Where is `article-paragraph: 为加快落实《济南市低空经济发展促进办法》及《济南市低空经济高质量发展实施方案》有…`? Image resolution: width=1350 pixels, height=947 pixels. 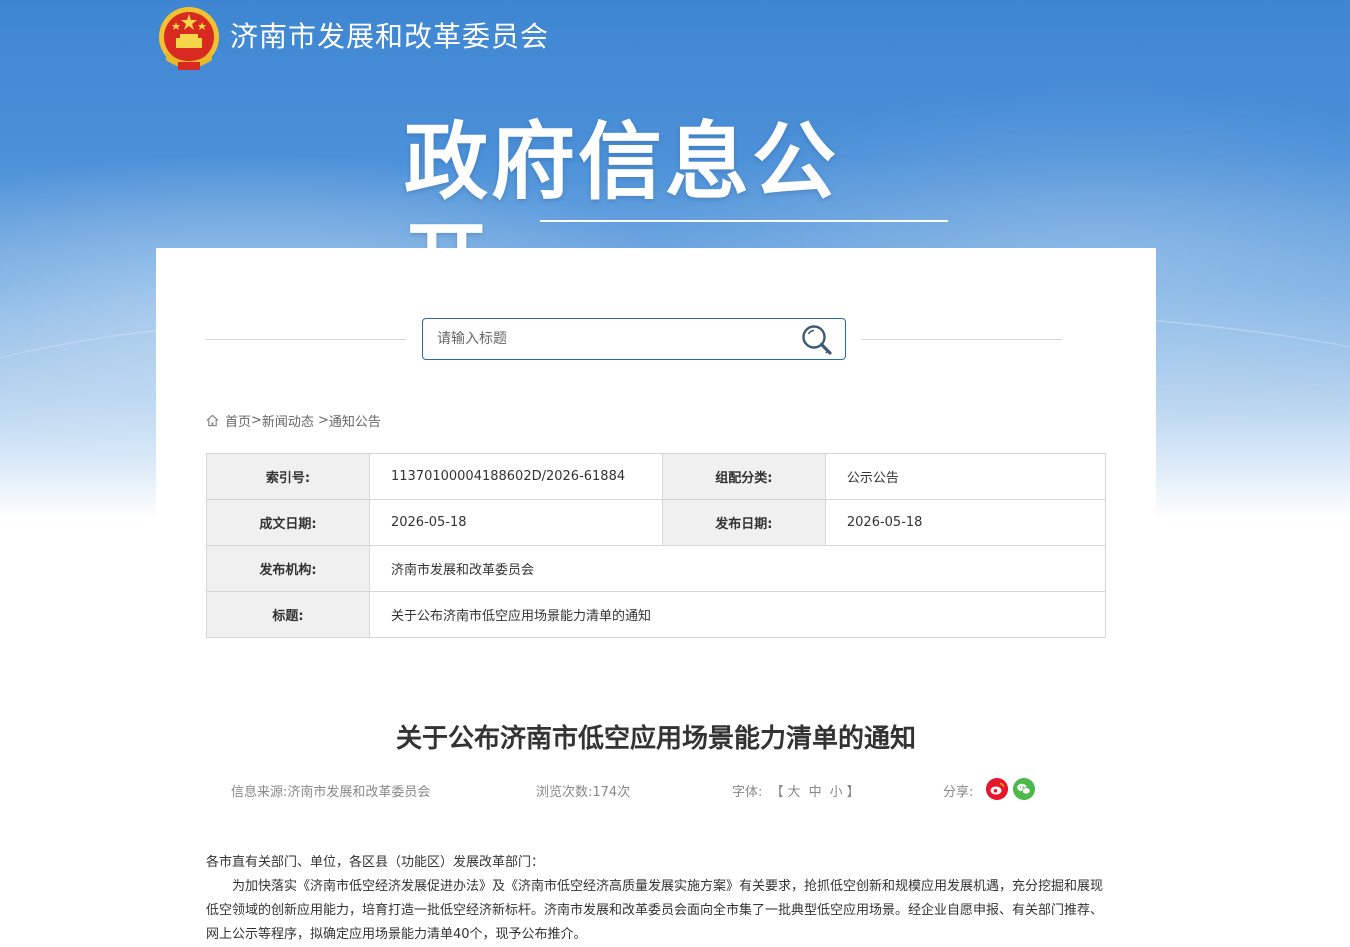 article-paragraph: 为加快落实《济南市低空经济发展促进办法》及《济南市低空经济高质量发展实施方案》有… is located at coordinates (655, 910).